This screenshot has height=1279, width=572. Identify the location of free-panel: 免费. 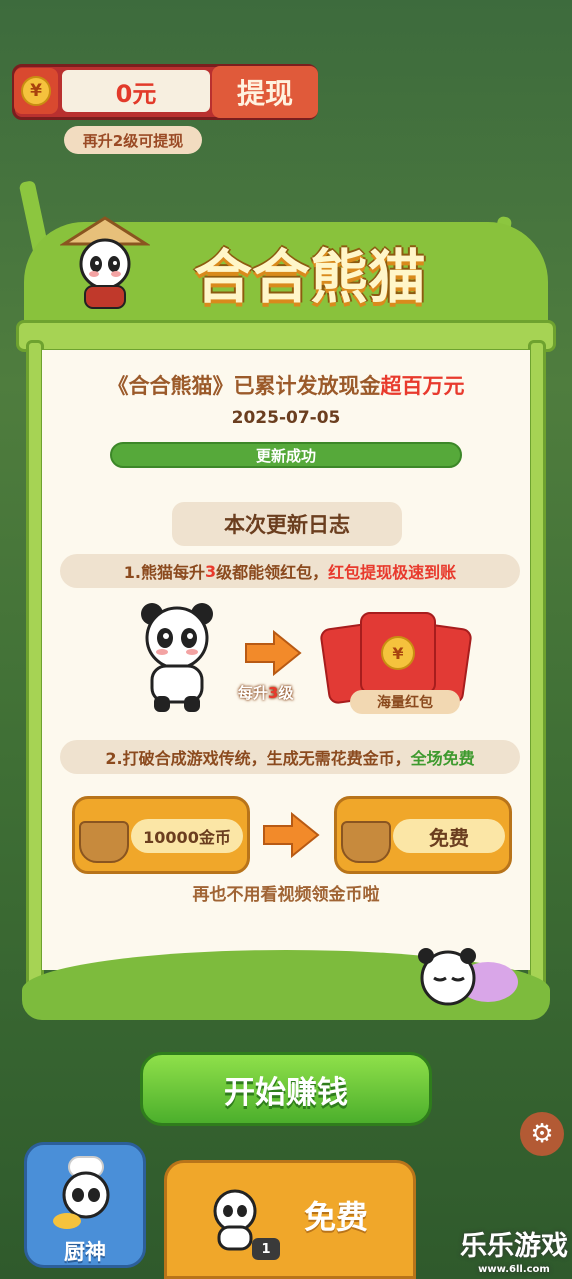
(423, 835).